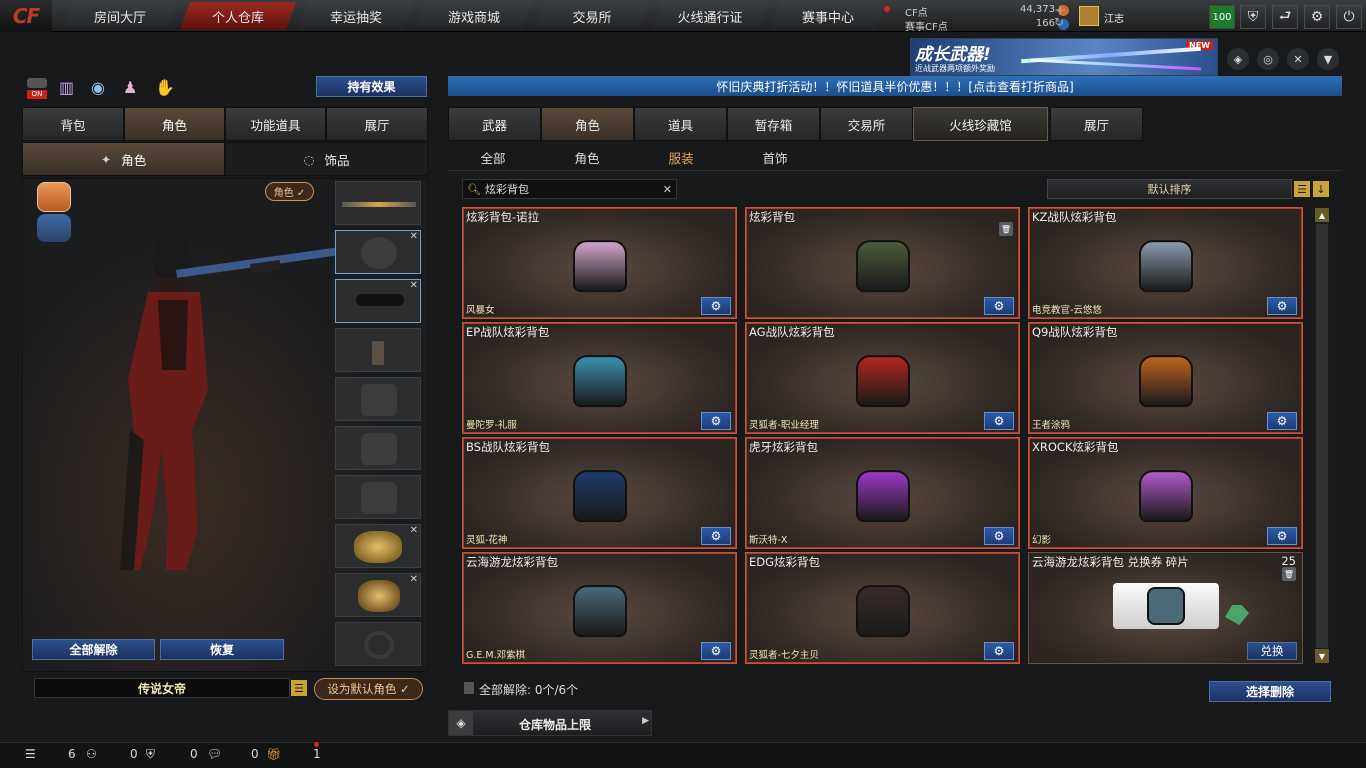  Describe the element at coordinates (895, 86) in the screenshot. I see `promo-notice-bar: 怀旧庆典打折活动！！怀旧道具半价优惠！！！[点击查看打折商品]` at that location.